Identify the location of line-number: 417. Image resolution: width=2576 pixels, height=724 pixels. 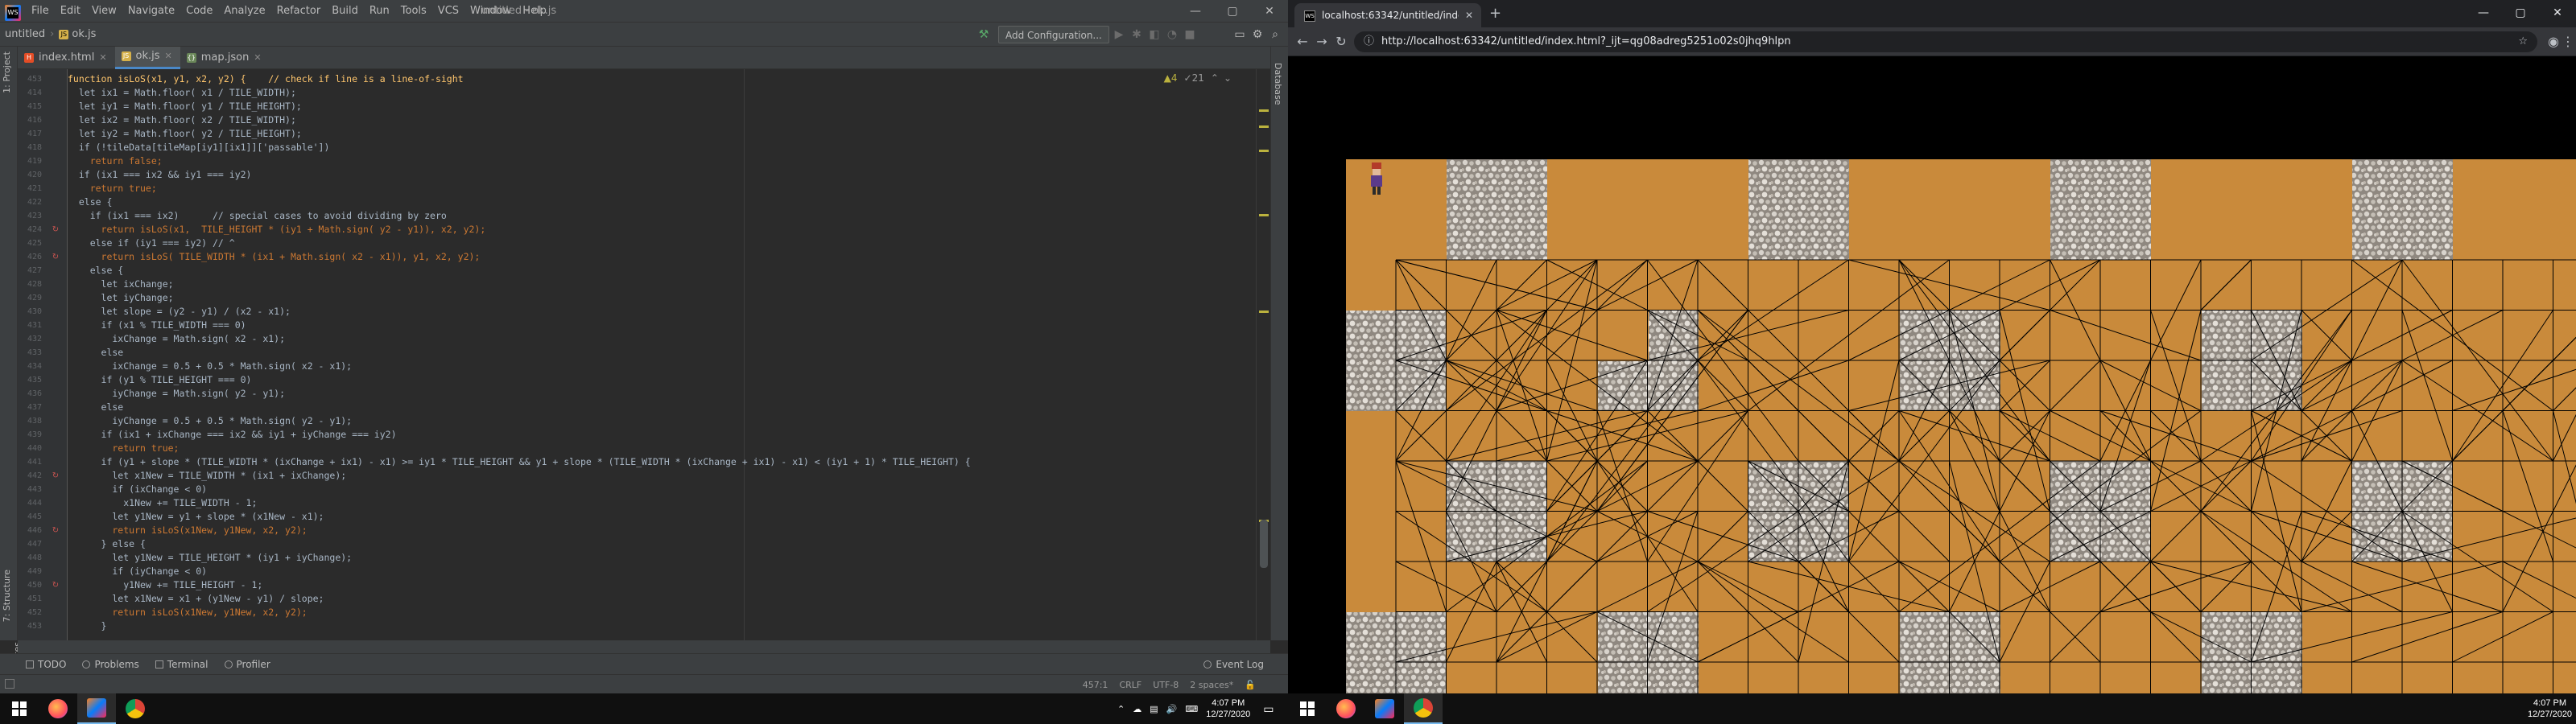
(34, 134).